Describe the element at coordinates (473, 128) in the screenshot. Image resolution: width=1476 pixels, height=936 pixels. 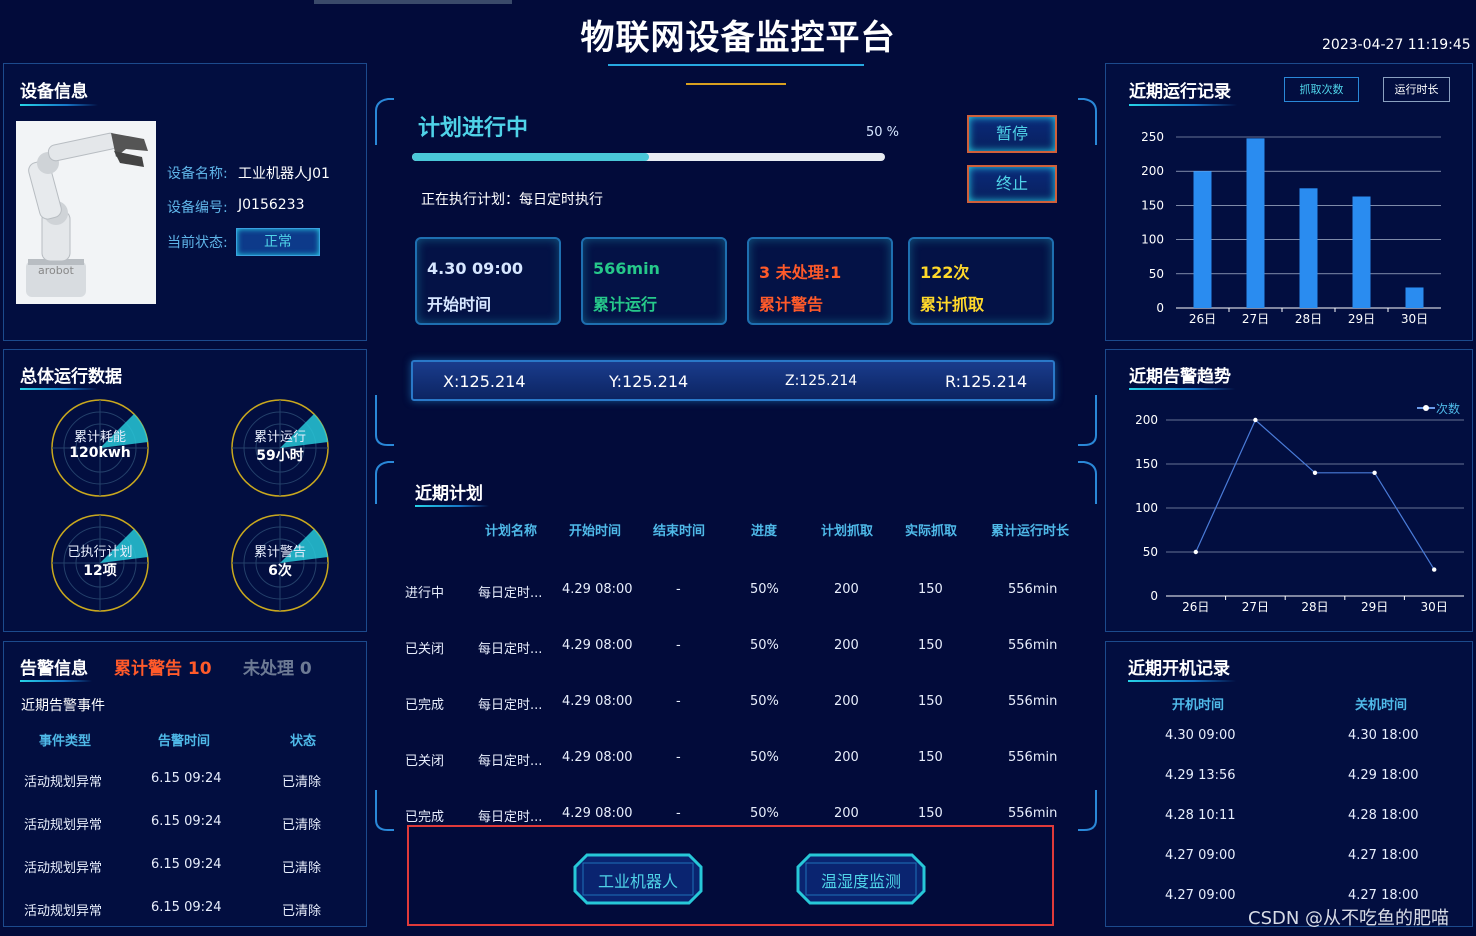
I see `plan-title: 计划进行中` at that location.